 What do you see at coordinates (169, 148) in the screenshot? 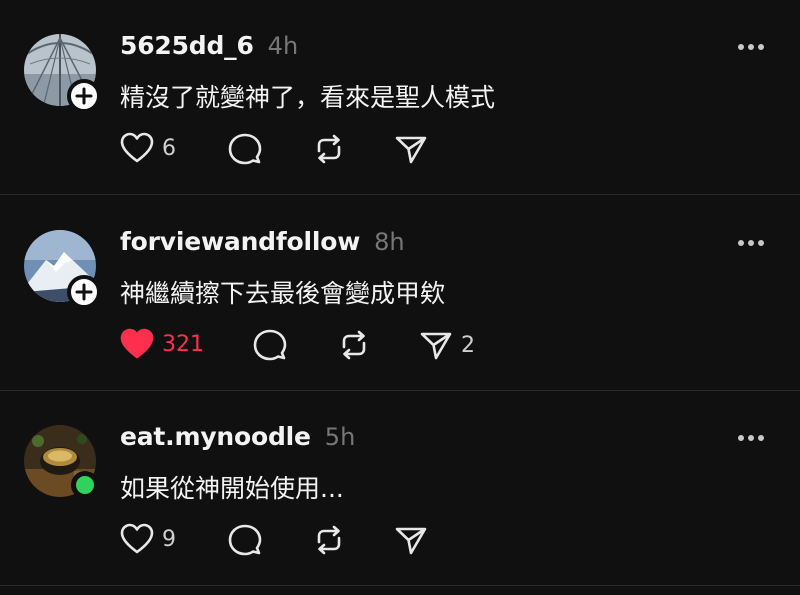
I see `like-count: 6` at bounding box center [169, 148].